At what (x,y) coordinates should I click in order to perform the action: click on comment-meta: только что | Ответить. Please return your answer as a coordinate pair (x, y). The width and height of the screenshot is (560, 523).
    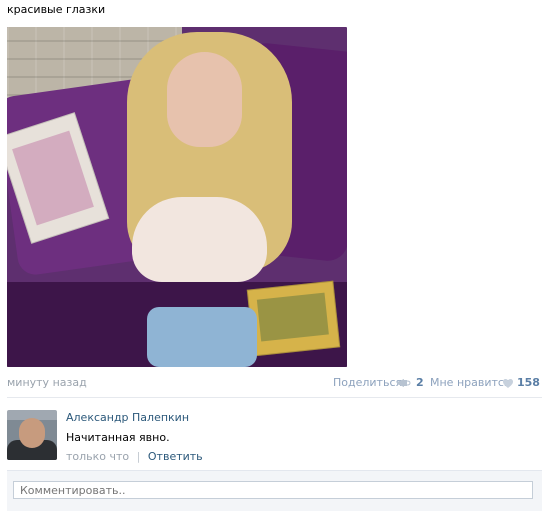
    Looking at the image, I should click on (134, 456).